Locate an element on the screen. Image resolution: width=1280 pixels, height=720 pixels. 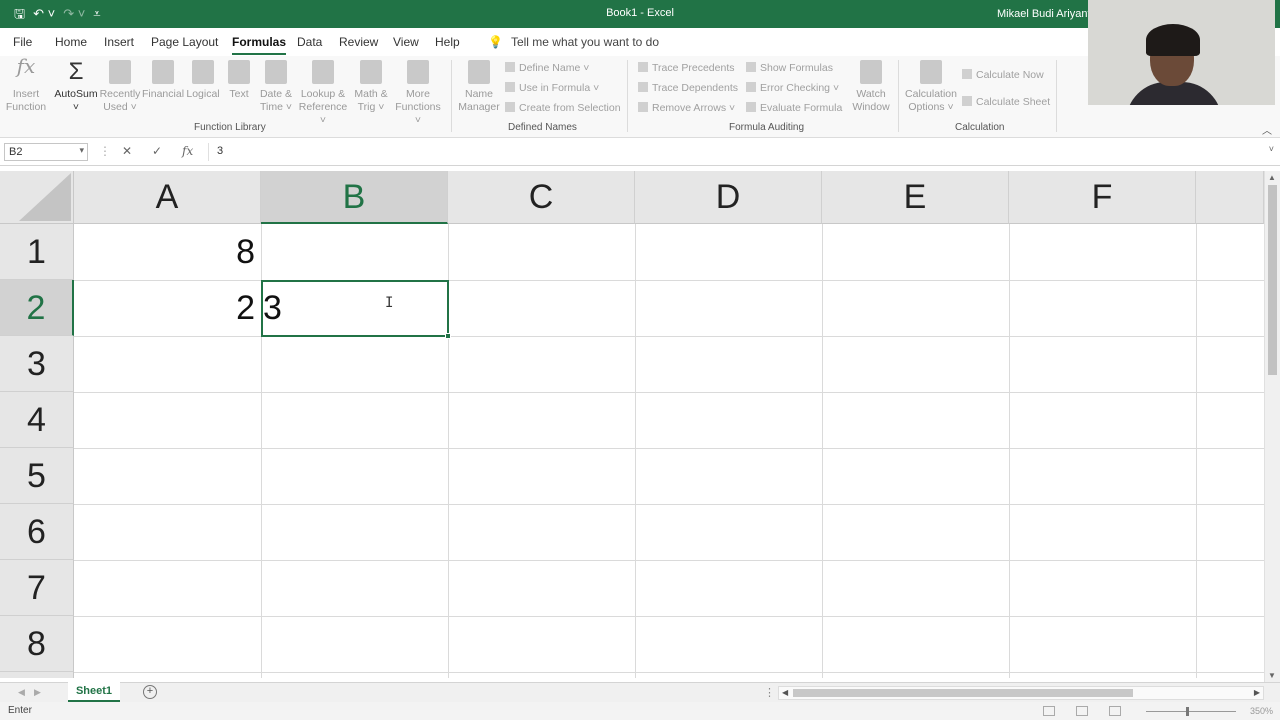
column-header-a: A is located at coordinates (167, 197).